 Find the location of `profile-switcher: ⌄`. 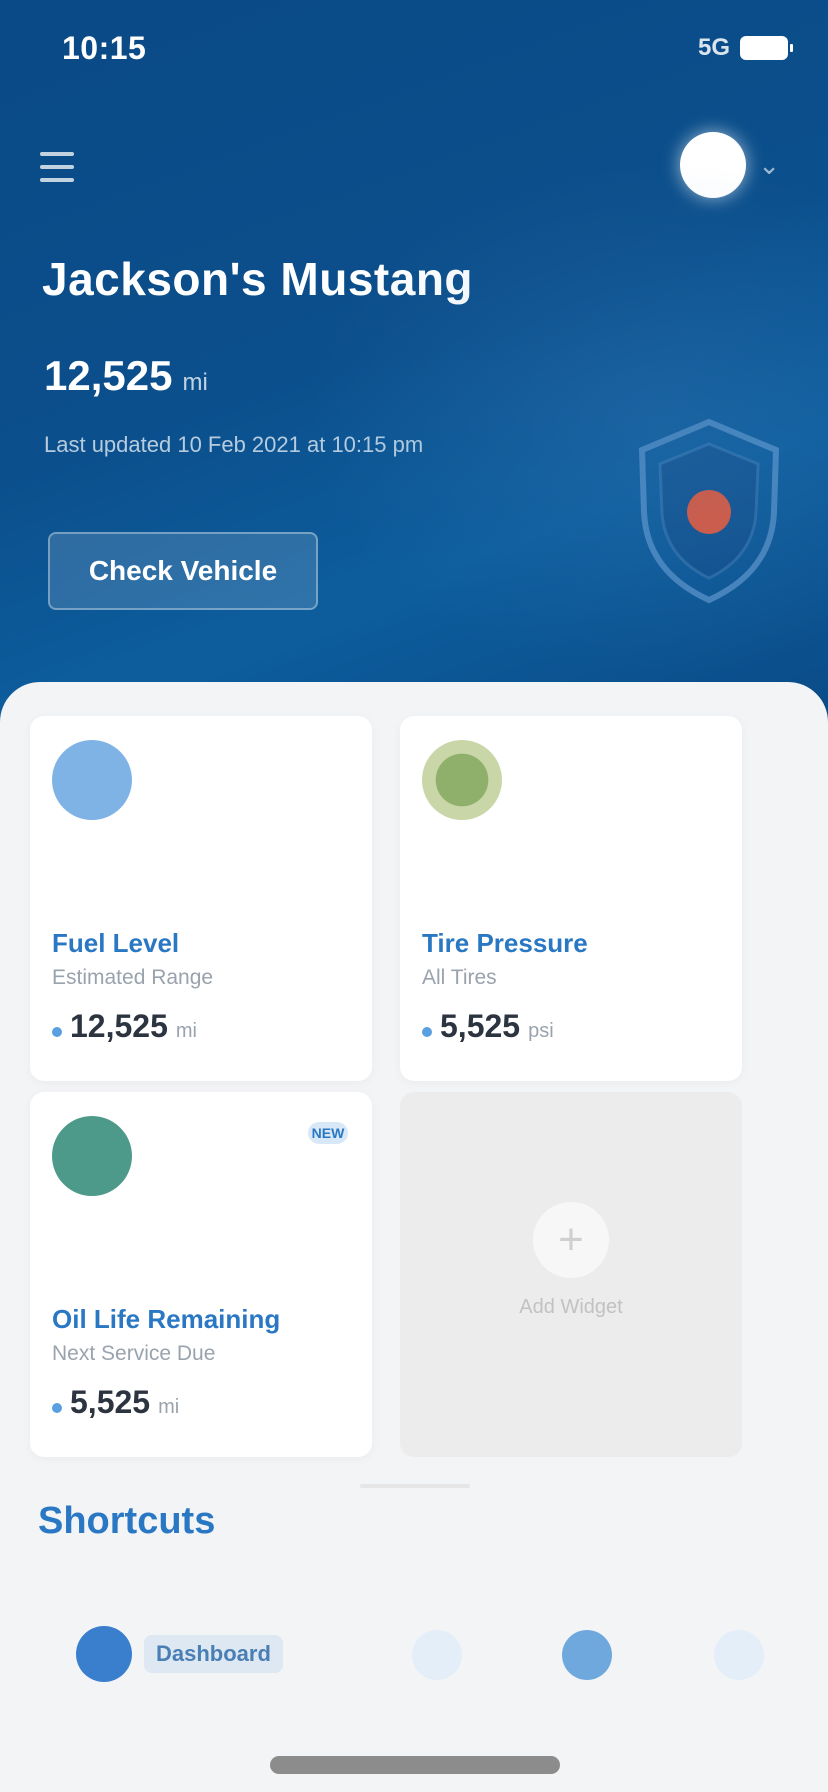

profile-switcher: ⌄ is located at coordinates (730, 165).